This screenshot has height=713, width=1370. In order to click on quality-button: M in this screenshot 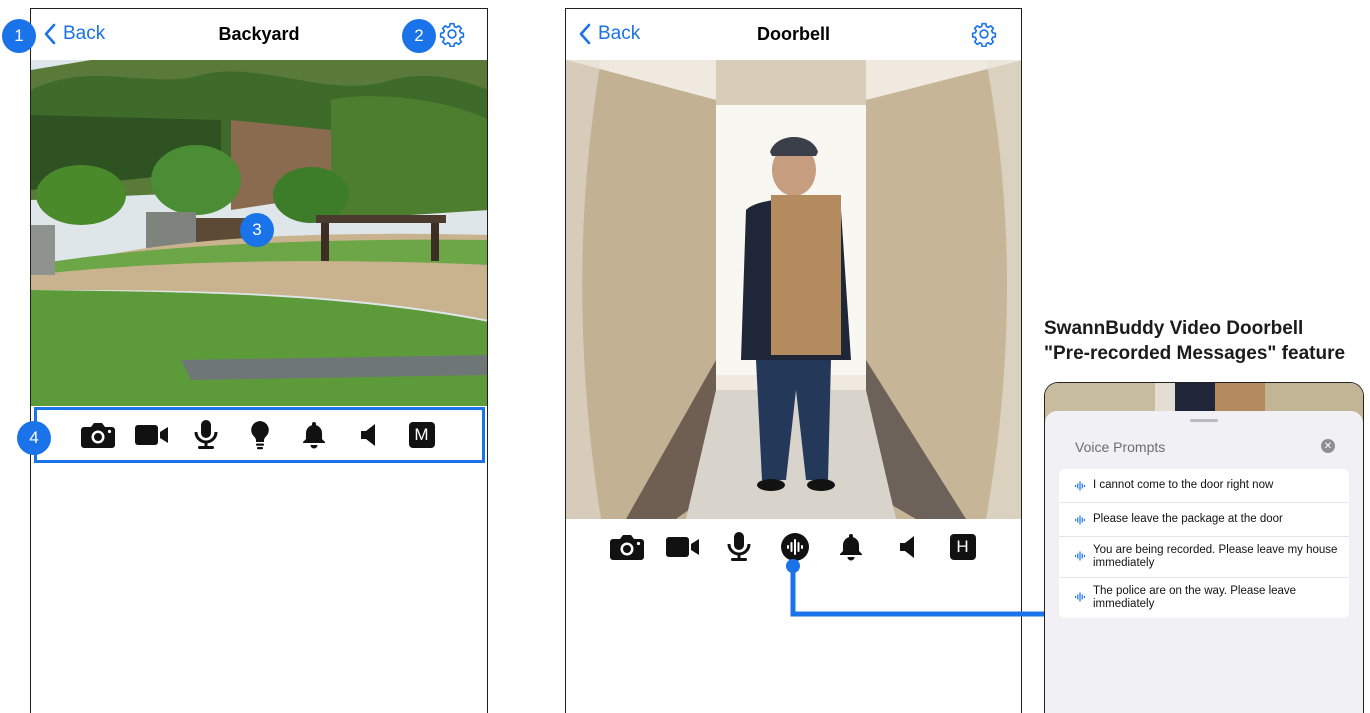, I will do `click(422, 435)`.